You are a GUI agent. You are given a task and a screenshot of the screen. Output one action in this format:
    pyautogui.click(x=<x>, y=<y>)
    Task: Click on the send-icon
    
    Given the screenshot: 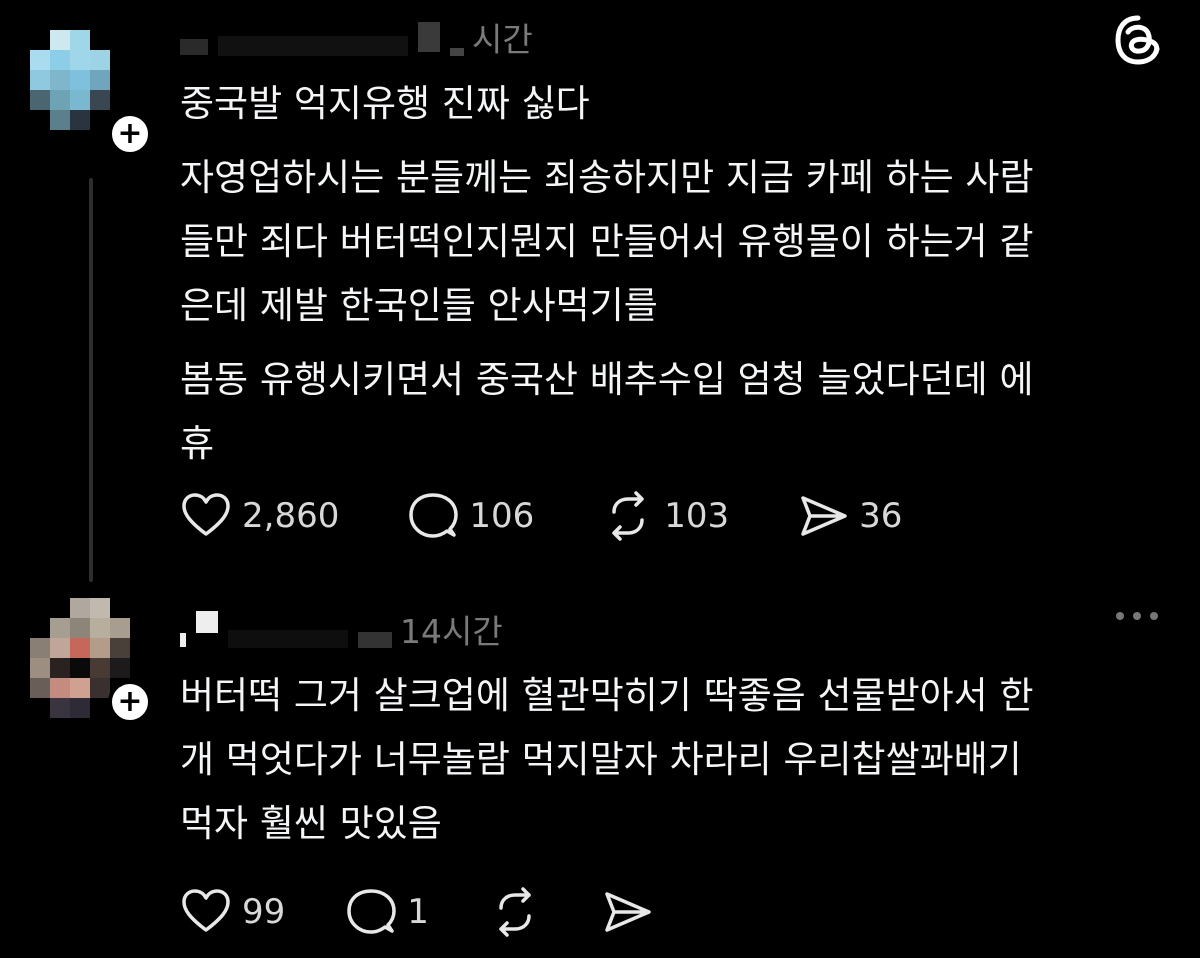 What is the action you would take?
    pyautogui.click(x=628, y=912)
    